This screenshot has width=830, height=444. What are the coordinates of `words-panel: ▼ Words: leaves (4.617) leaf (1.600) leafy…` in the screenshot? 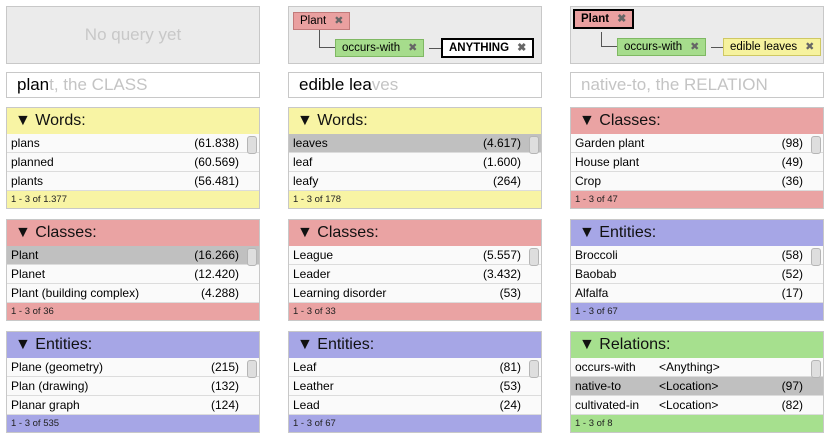 It's located at (415, 158).